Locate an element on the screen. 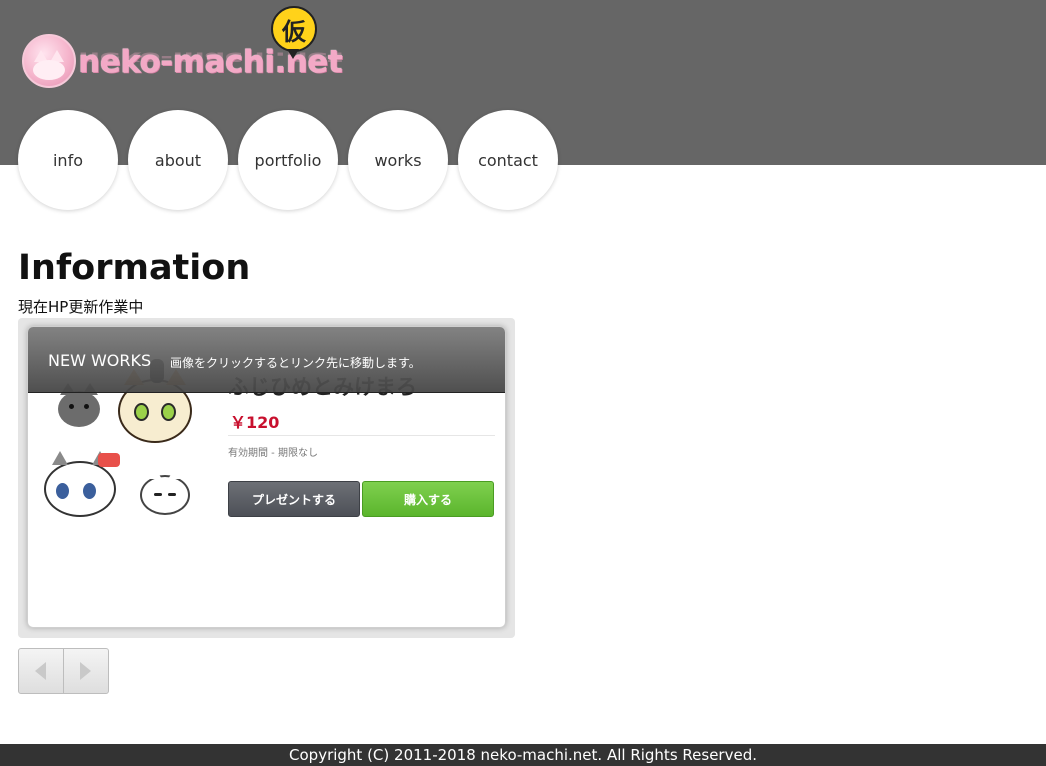 The width and height of the screenshot is (1046, 766). product-price: ￥120 is located at coordinates (255, 422).